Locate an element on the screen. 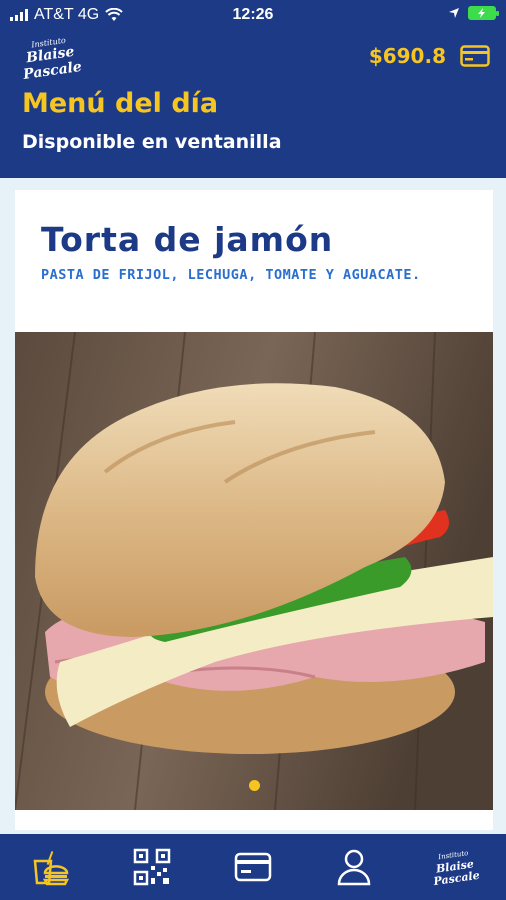 Image resolution: width=506 pixels, height=900 pixels. school-logo: Instituto Blaise Pascale is located at coordinates (52, 59).